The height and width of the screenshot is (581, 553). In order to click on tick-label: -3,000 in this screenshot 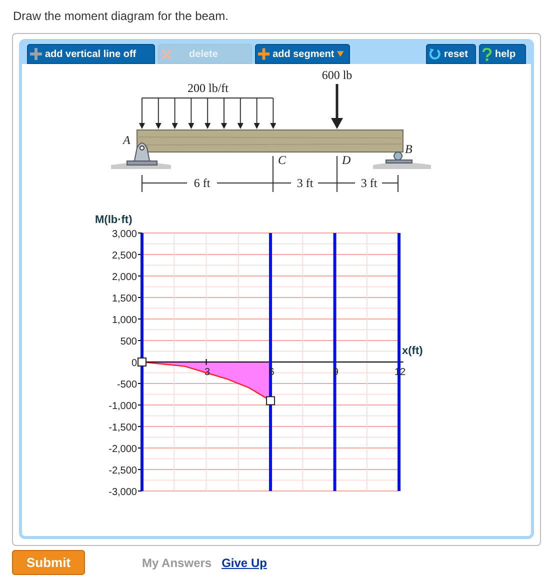, I will do `click(122, 492)`.